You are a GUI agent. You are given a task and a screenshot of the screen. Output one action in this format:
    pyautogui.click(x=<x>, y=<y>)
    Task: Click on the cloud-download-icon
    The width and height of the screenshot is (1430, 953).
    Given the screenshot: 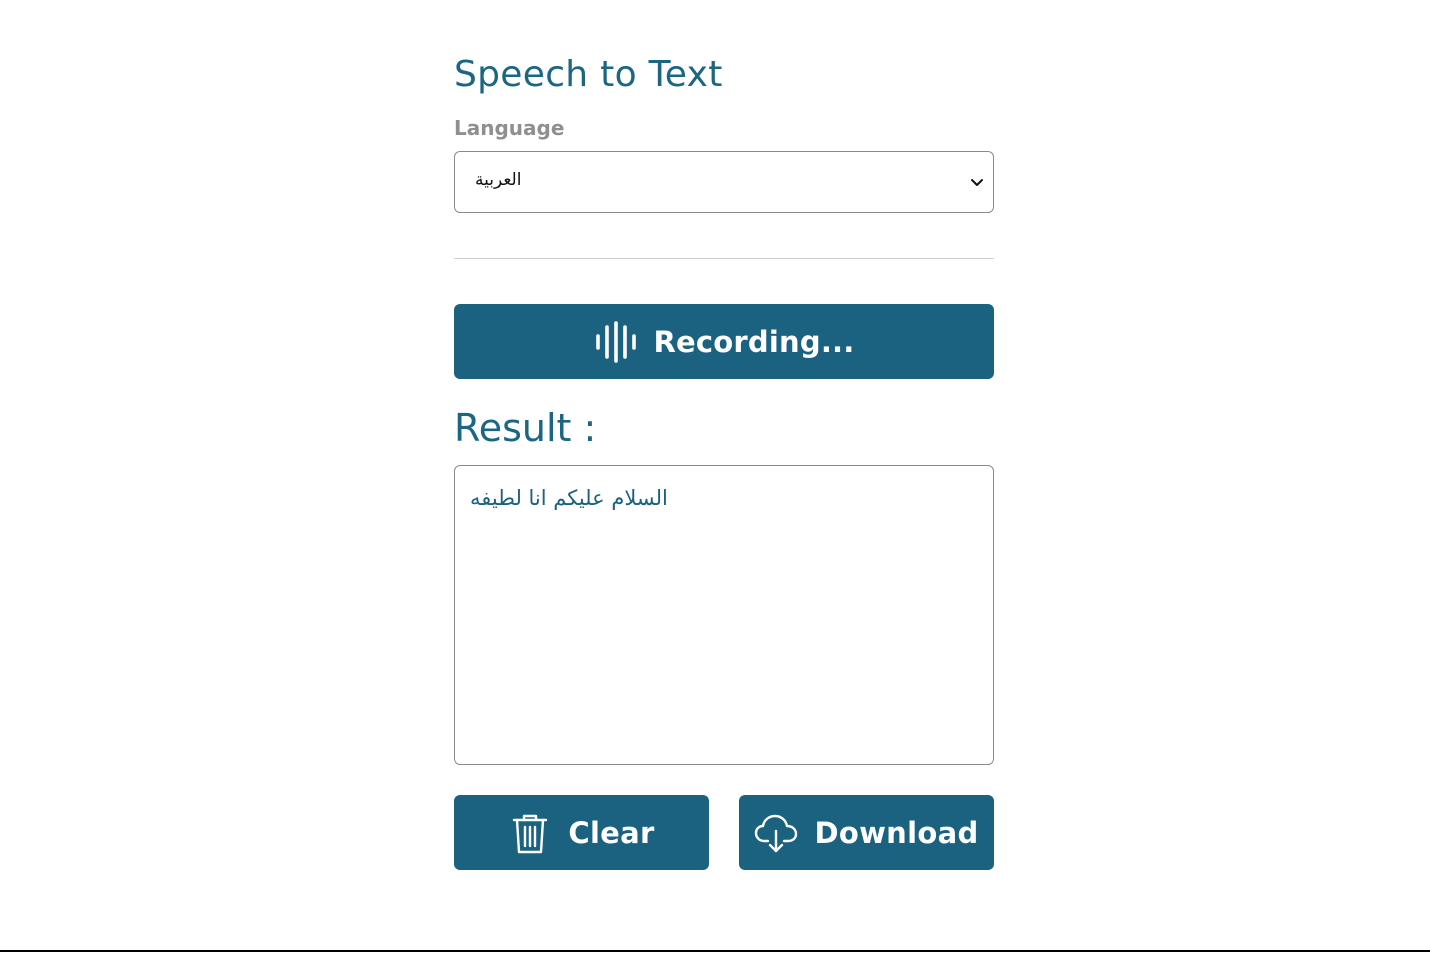 What is the action you would take?
    pyautogui.click(x=776, y=833)
    